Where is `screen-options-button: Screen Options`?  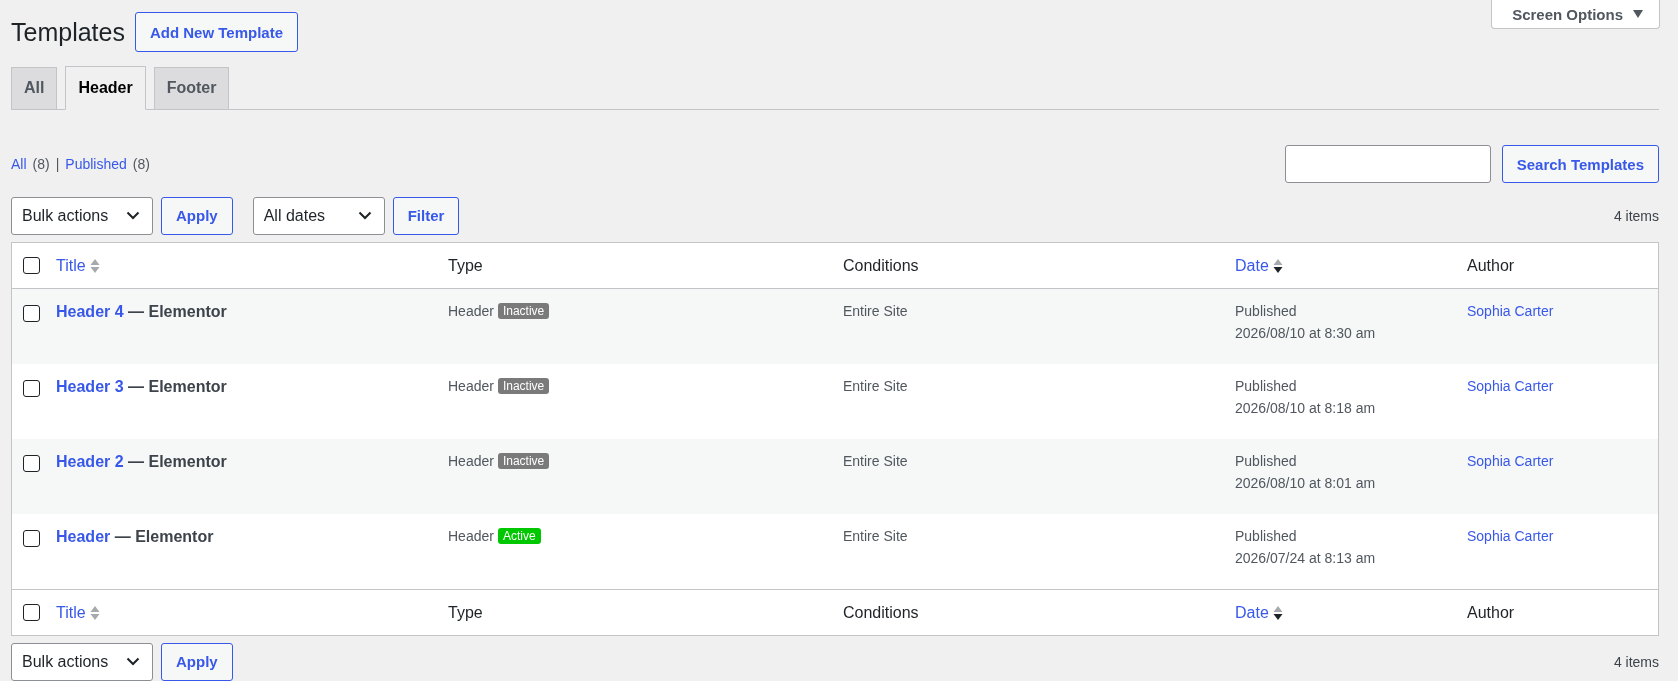 screen-options-button: Screen Options is located at coordinates (1575, 14).